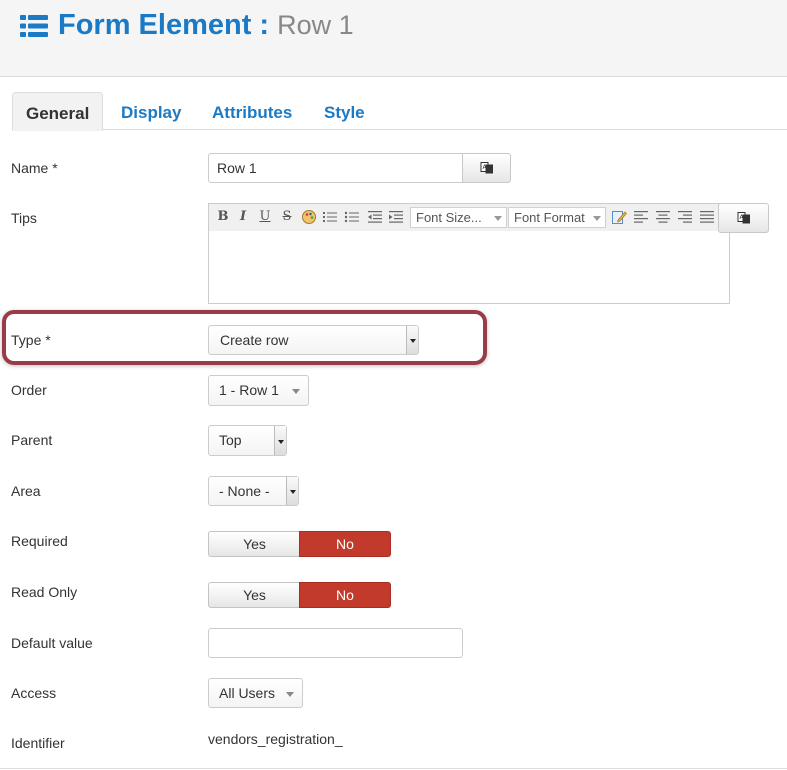  I want to click on tips-label: Tips, so click(24, 218).